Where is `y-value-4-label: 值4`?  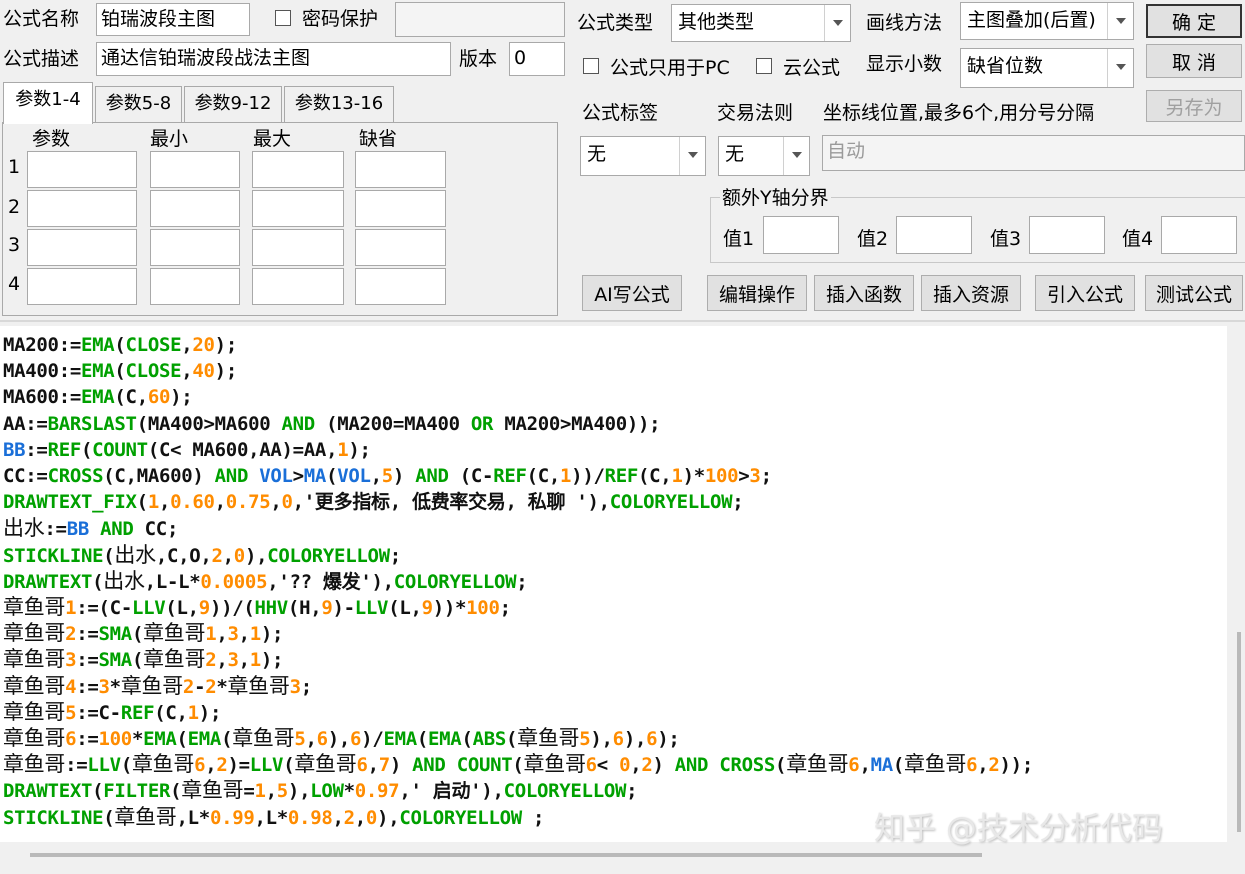
y-value-4-label: 值4 is located at coordinates (1138, 239).